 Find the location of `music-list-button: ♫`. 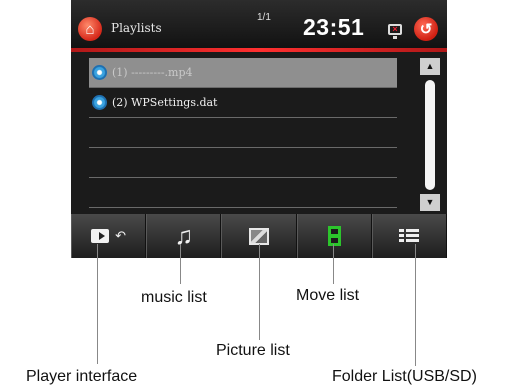

music-list-button: ♫ is located at coordinates (184, 236).